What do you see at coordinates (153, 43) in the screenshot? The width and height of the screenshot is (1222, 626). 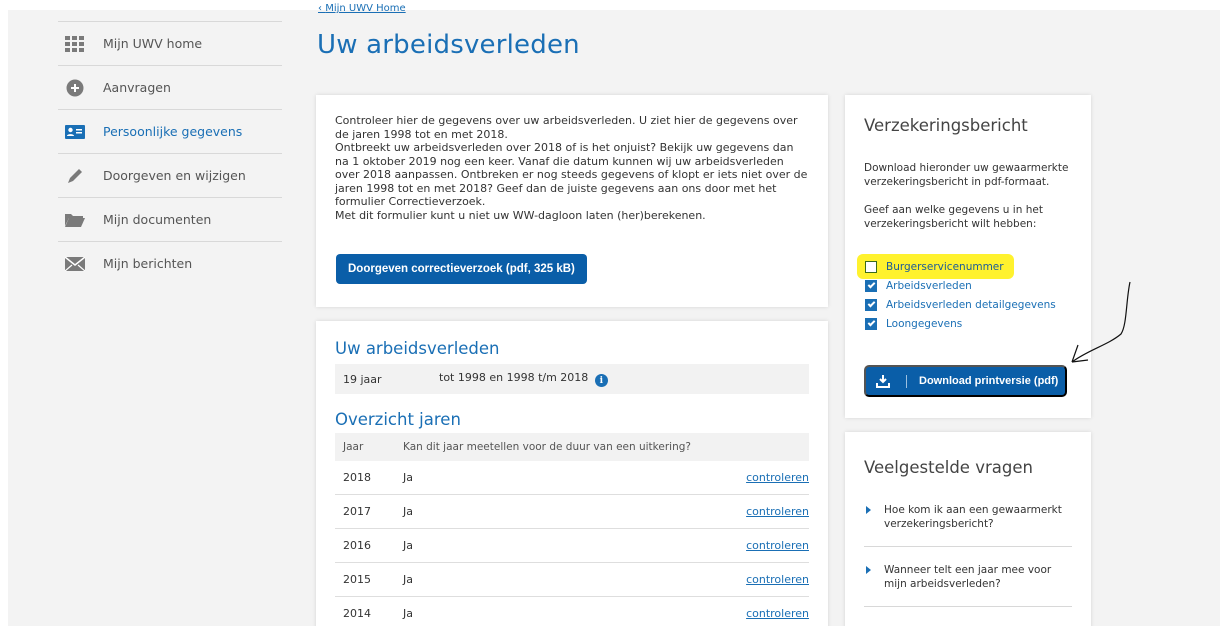 I see `sidebar-item-label: Mijn UWV home` at bounding box center [153, 43].